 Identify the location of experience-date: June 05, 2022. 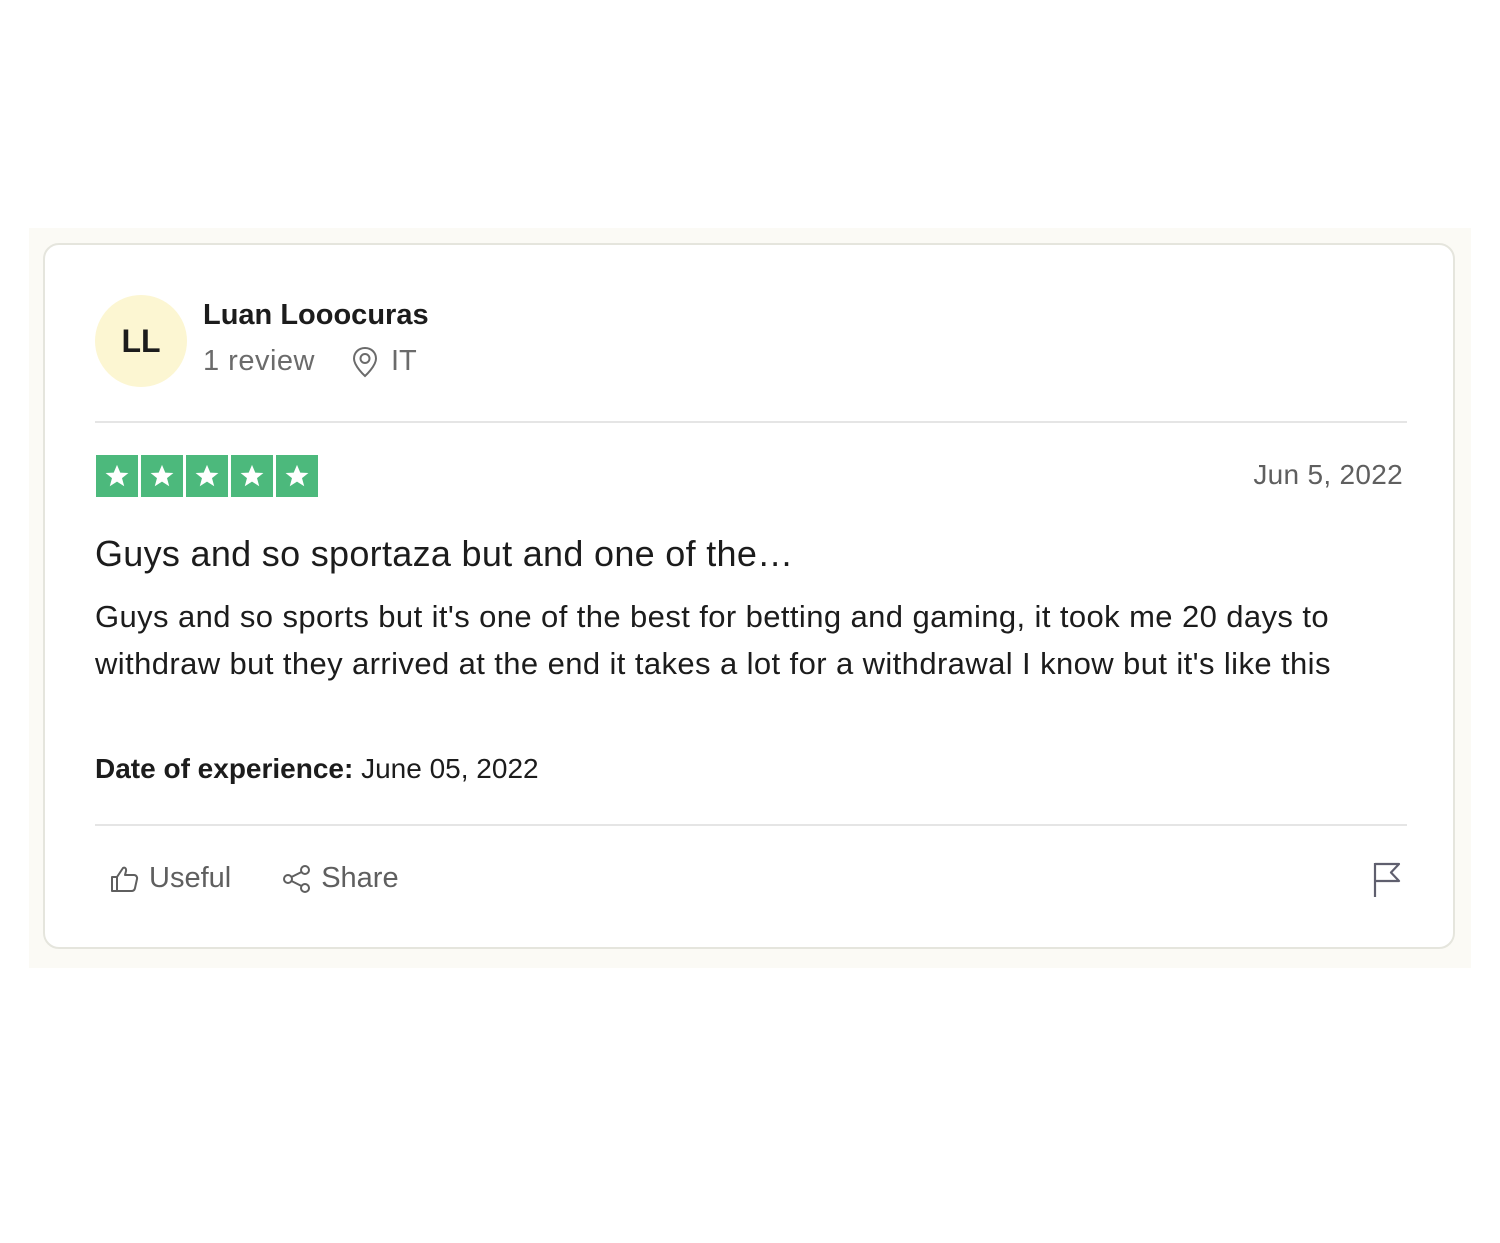
(450, 768).